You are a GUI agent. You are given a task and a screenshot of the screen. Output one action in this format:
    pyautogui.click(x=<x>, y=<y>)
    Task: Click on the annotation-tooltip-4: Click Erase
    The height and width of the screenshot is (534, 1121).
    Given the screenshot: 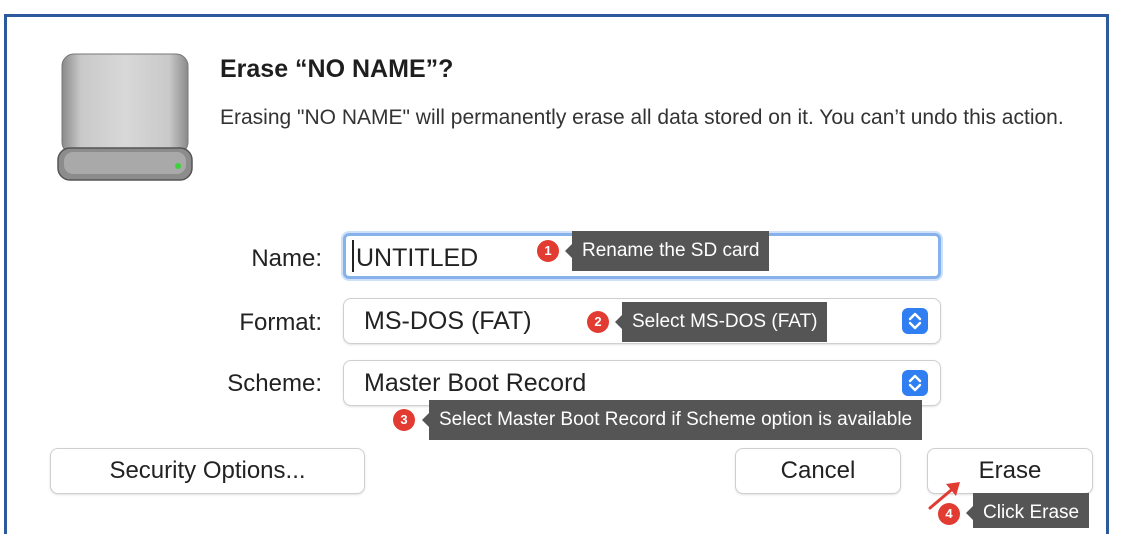 What is the action you would take?
    pyautogui.click(x=1027, y=510)
    